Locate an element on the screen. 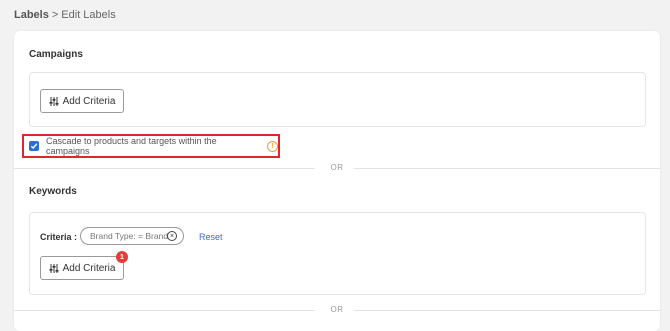  or-divider-bottom: OR is located at coordinates (337, 310).